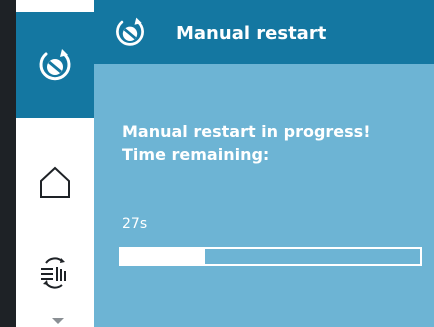 Image resolution: width=434 pixels, height=327 pixels. I want to click on device-bezel, so click(8, 163).